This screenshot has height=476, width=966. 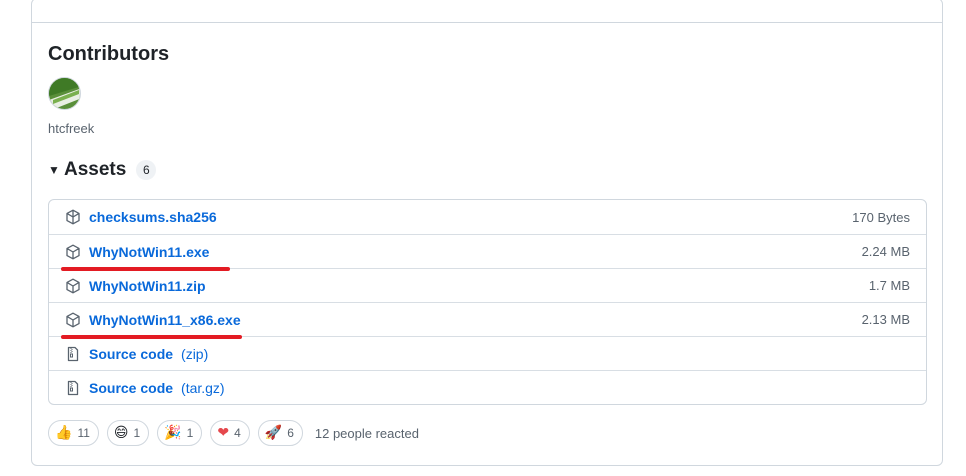 I want to click on contributor-name: htcfreek, so click(x=71, y=128).